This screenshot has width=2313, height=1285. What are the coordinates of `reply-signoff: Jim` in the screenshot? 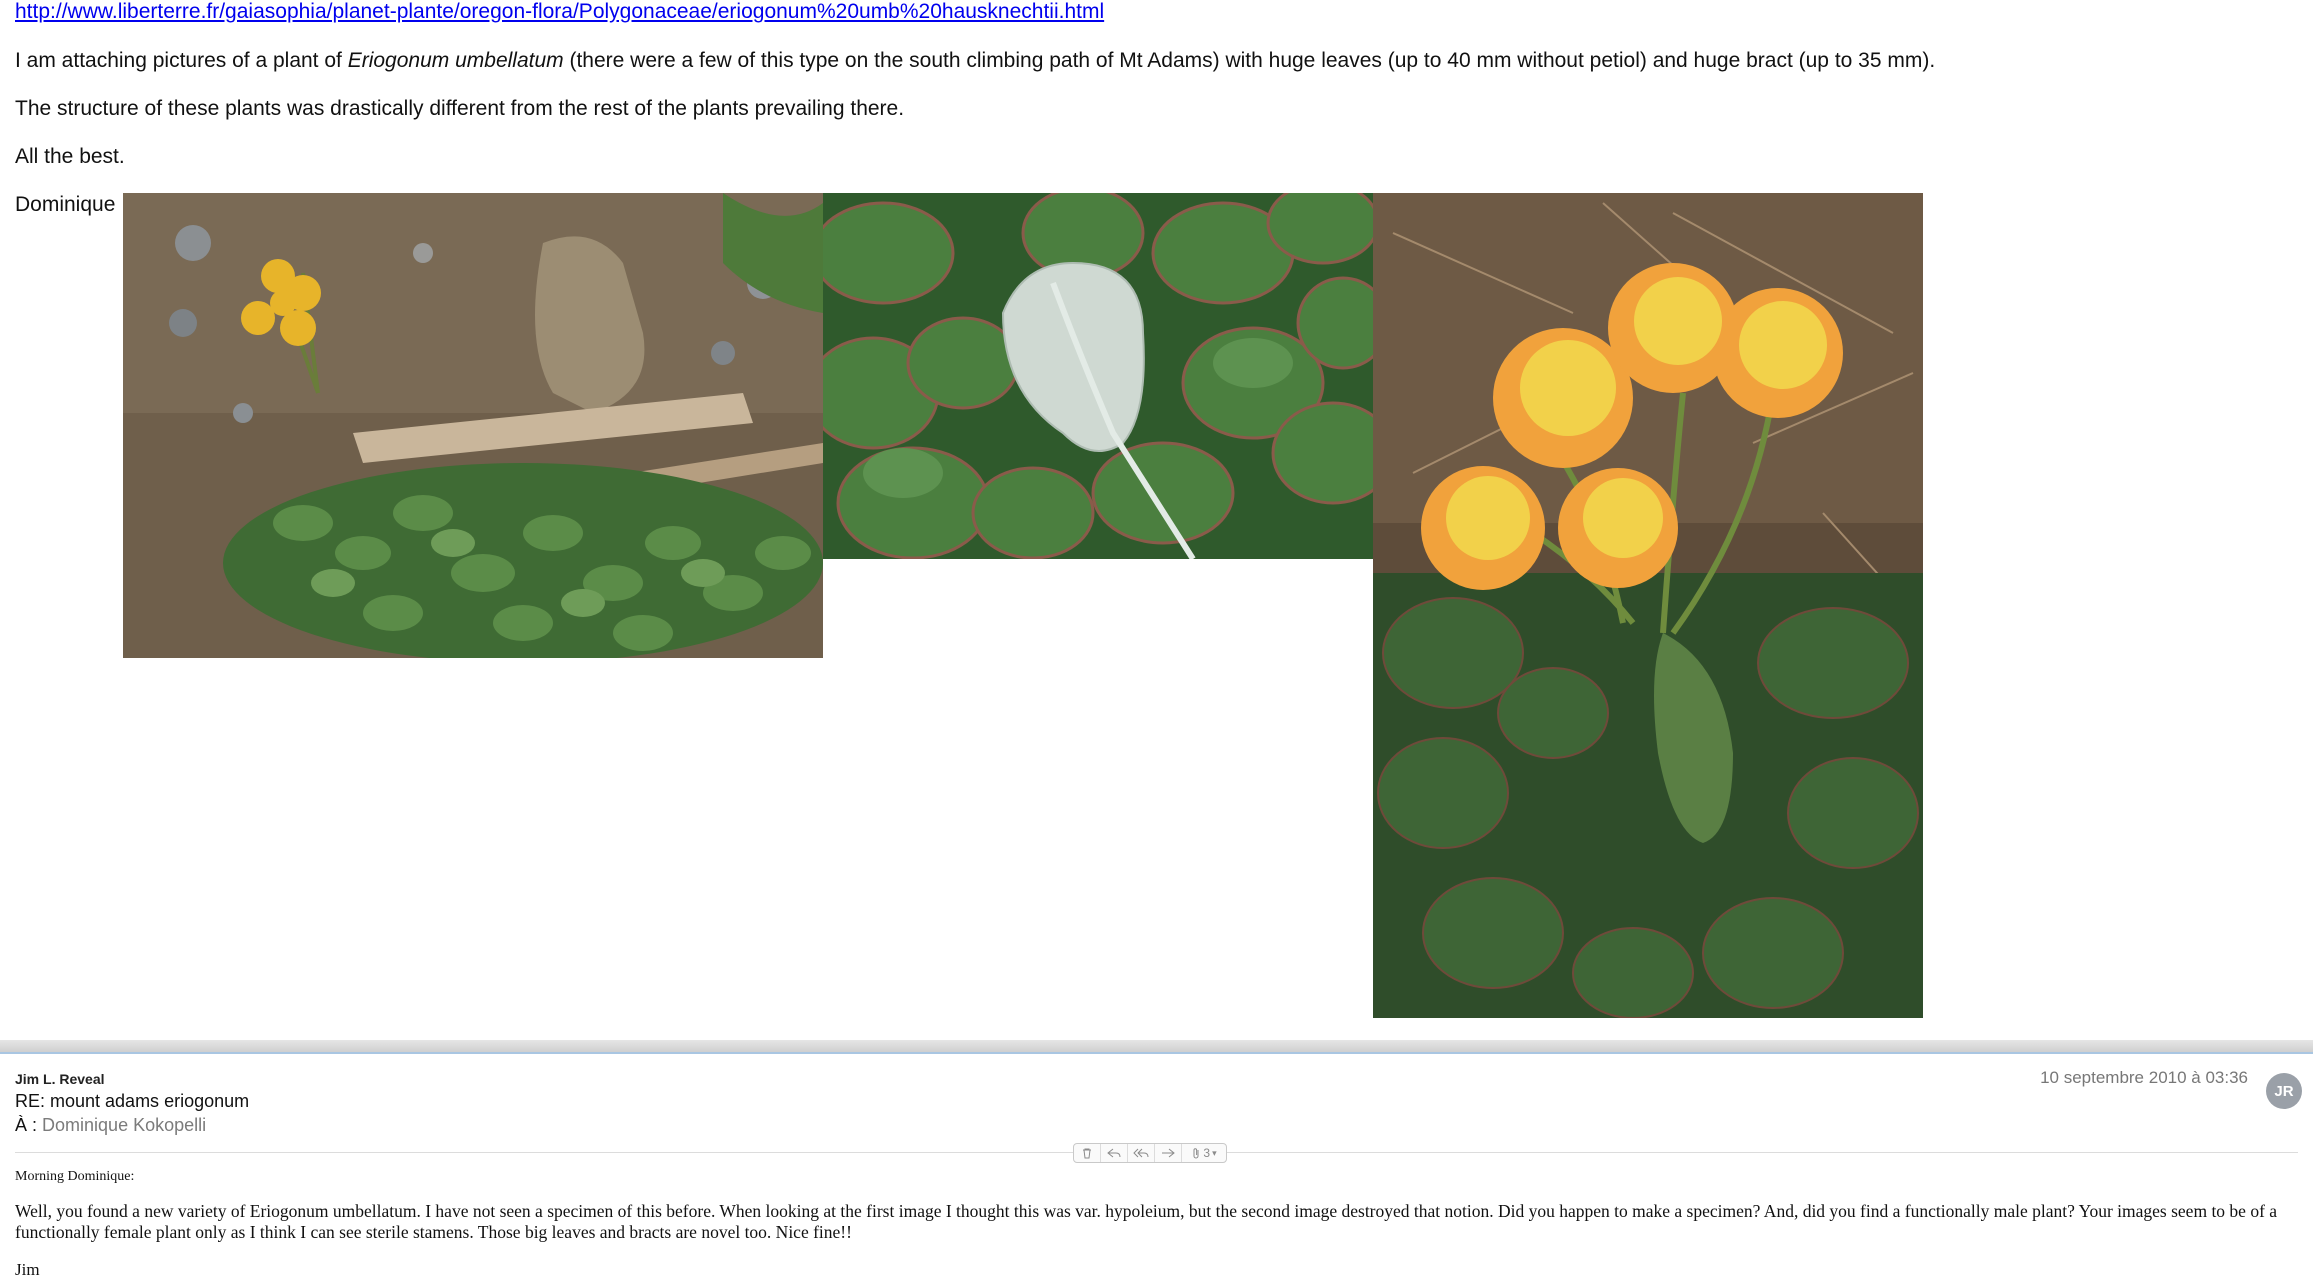 It's located at (27, 1269).